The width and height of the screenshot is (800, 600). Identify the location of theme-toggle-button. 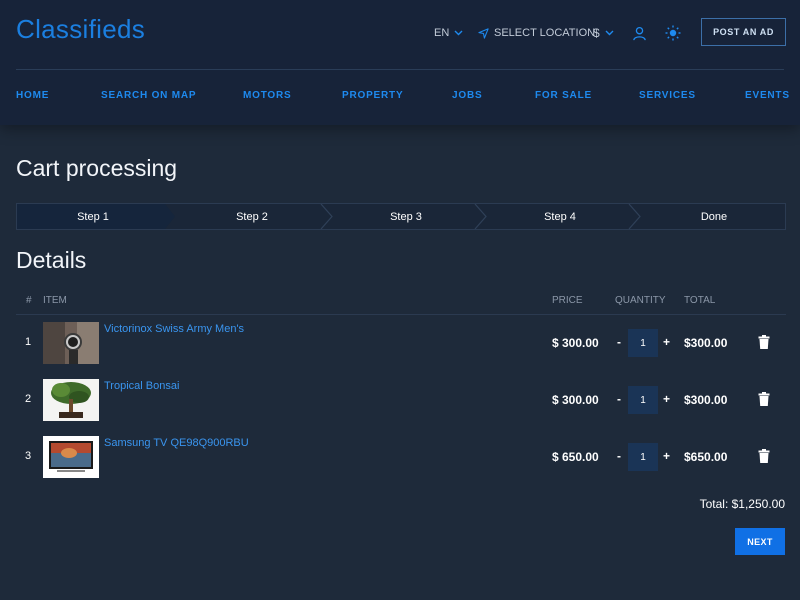
(673, 33).